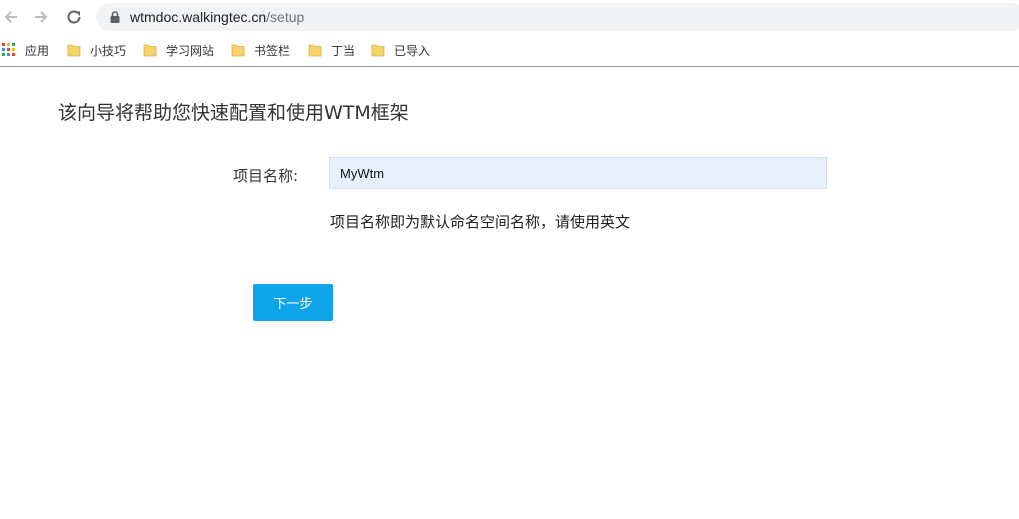 This screenshot has height=519, width=1019. Describe the element at coordinates (233, 113) in the screenshot. I see `page-title: 该向导将帮助您快速配置和使用WTM框架` at that location.